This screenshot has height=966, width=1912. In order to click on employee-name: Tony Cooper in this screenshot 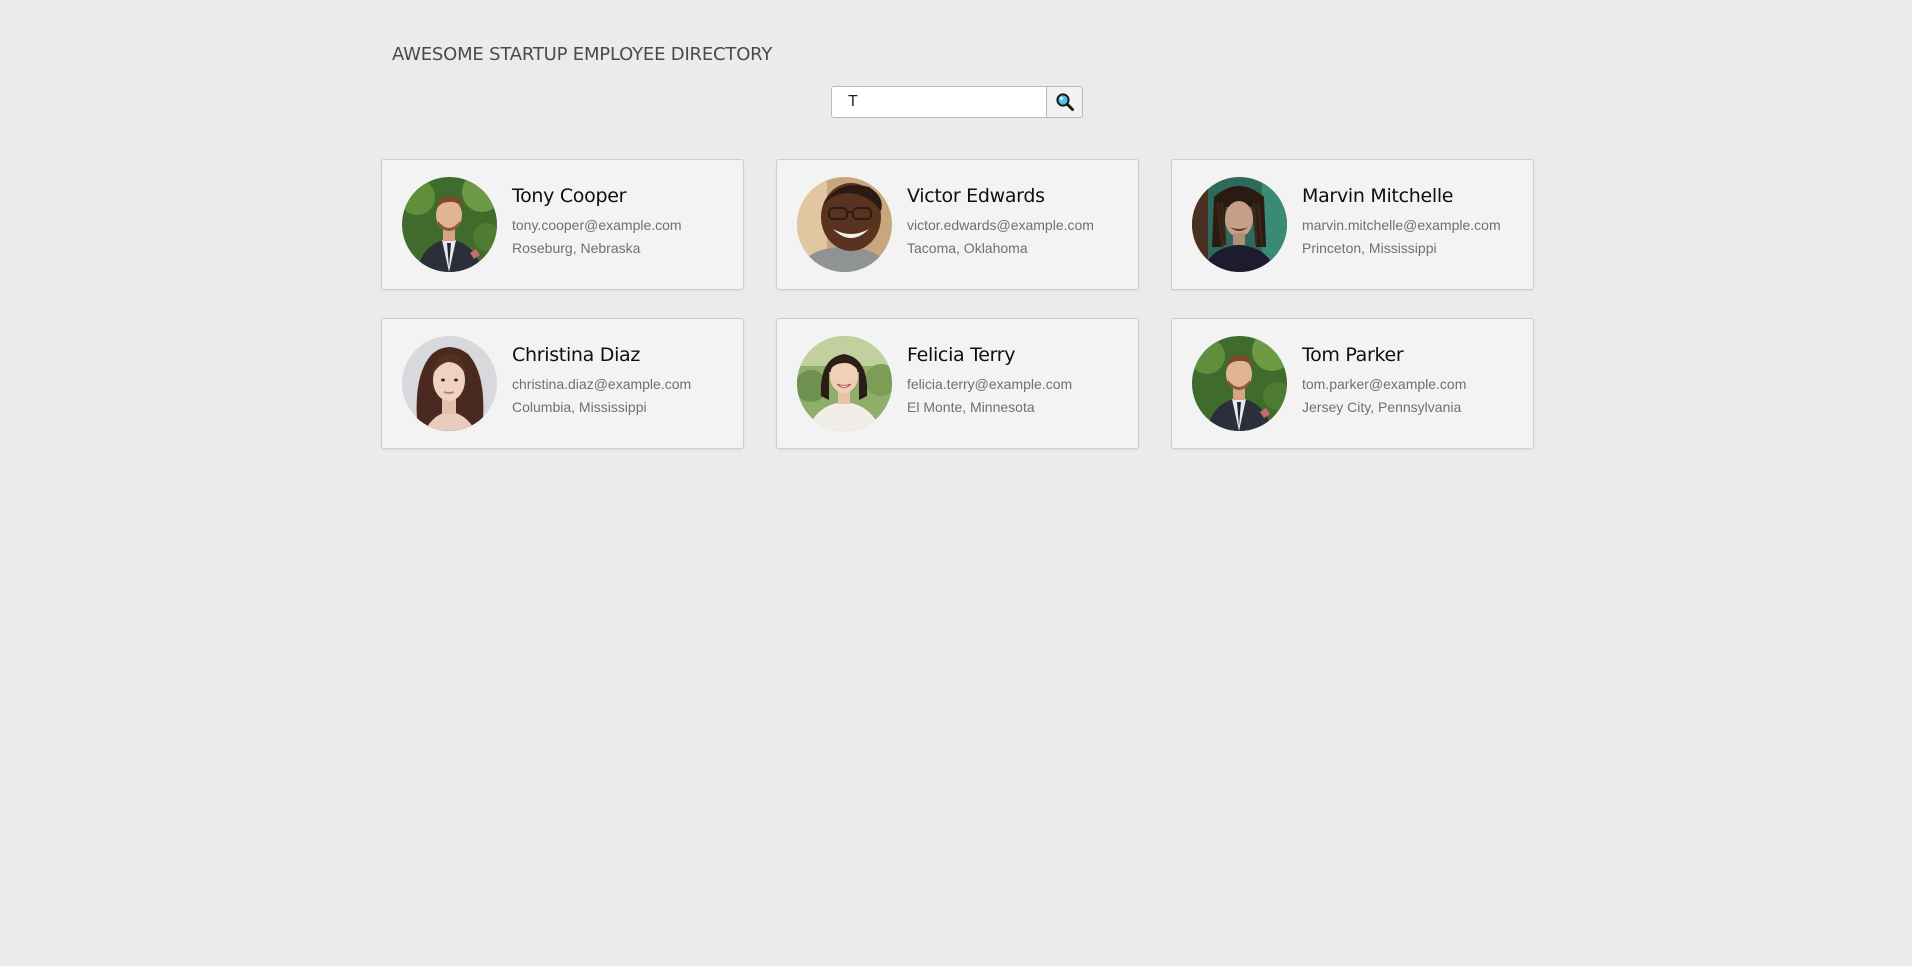, I will do `click(569, 196)`.